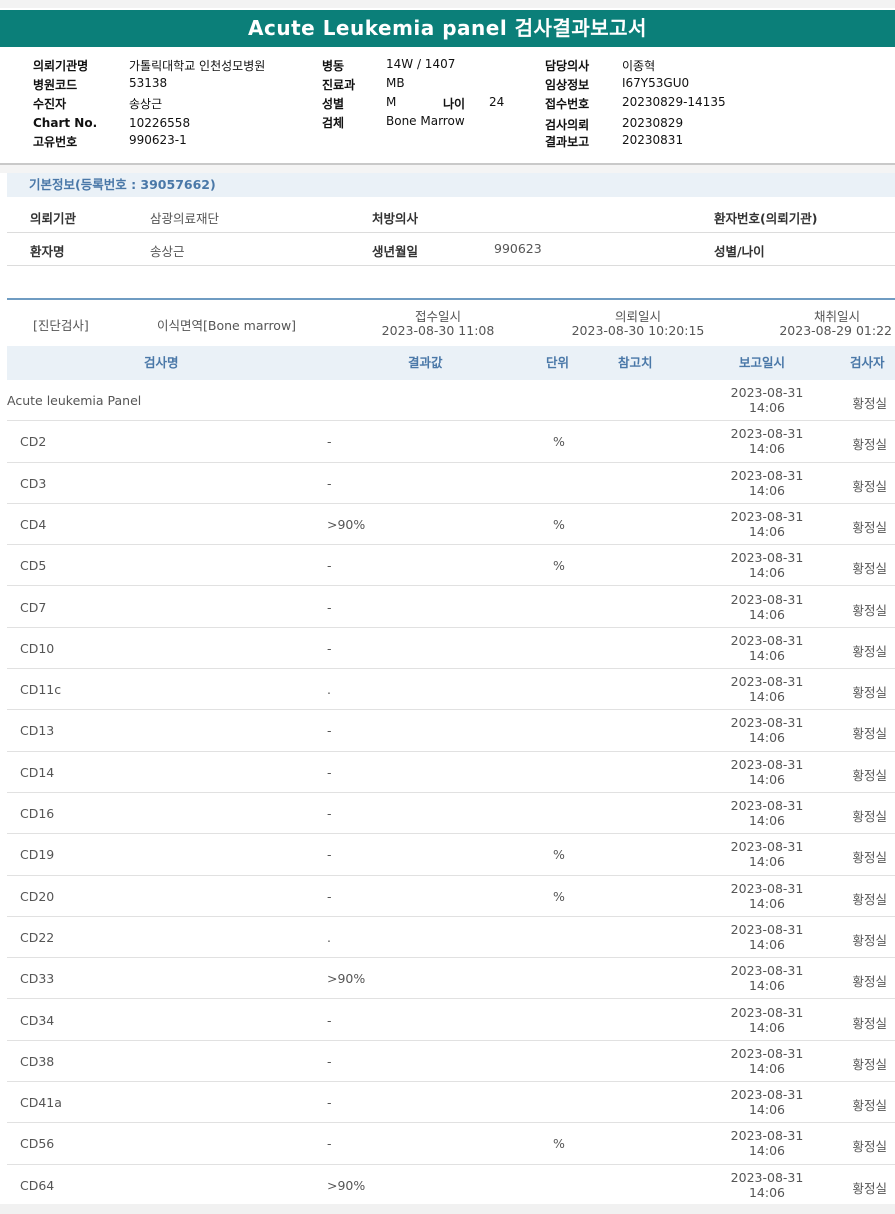 Image resolution: width=895 pixels, height=1214 pixels. What do you see at coordinates (639, 66) in the screenshot?
I see `header-value: 이종혁` at bounding box center [639, 66].